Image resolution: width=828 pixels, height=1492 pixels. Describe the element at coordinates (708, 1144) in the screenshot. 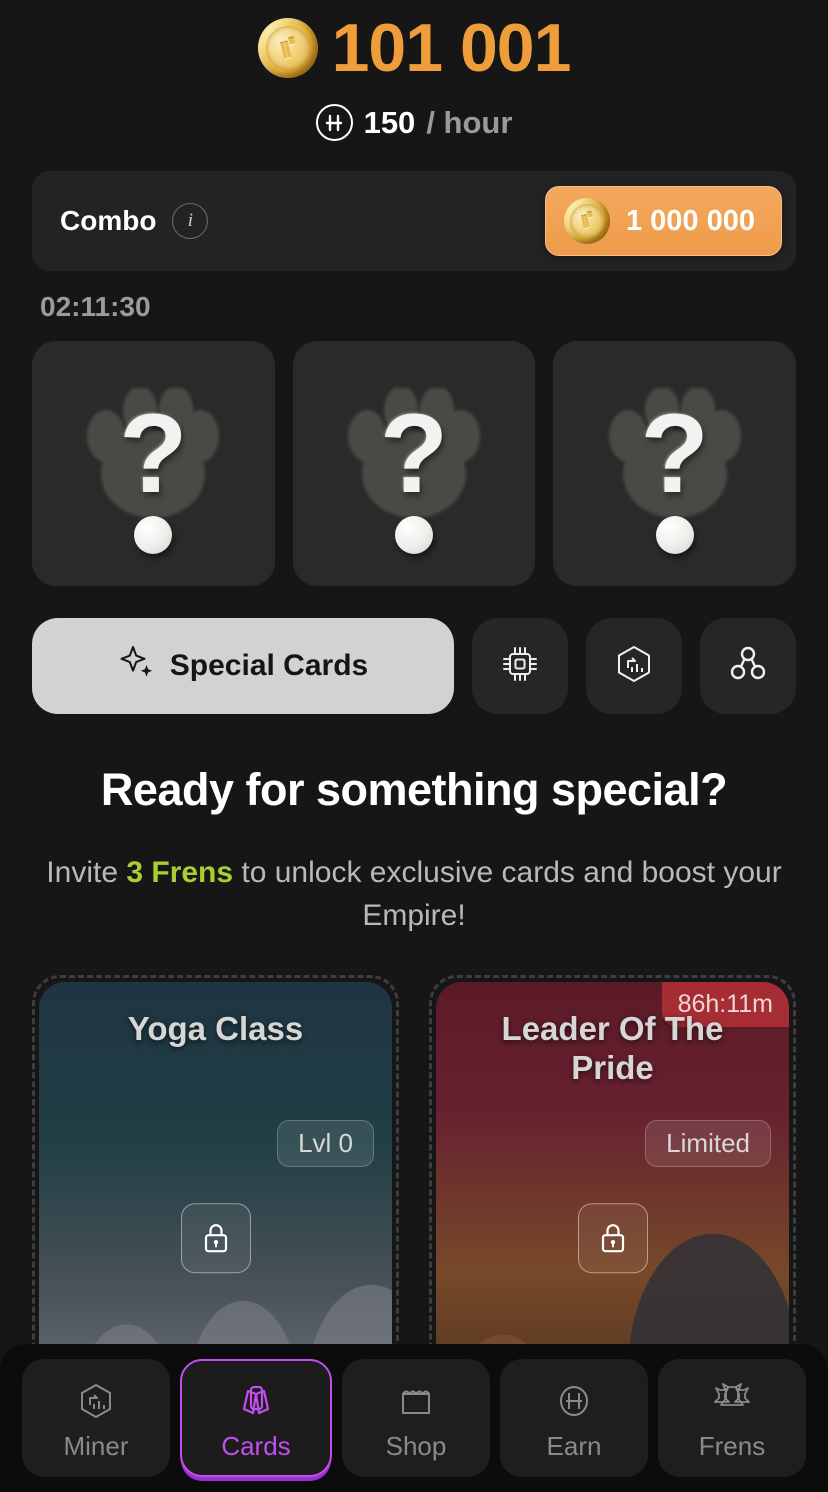

I see `card-limited-badge: Limited` at that location.